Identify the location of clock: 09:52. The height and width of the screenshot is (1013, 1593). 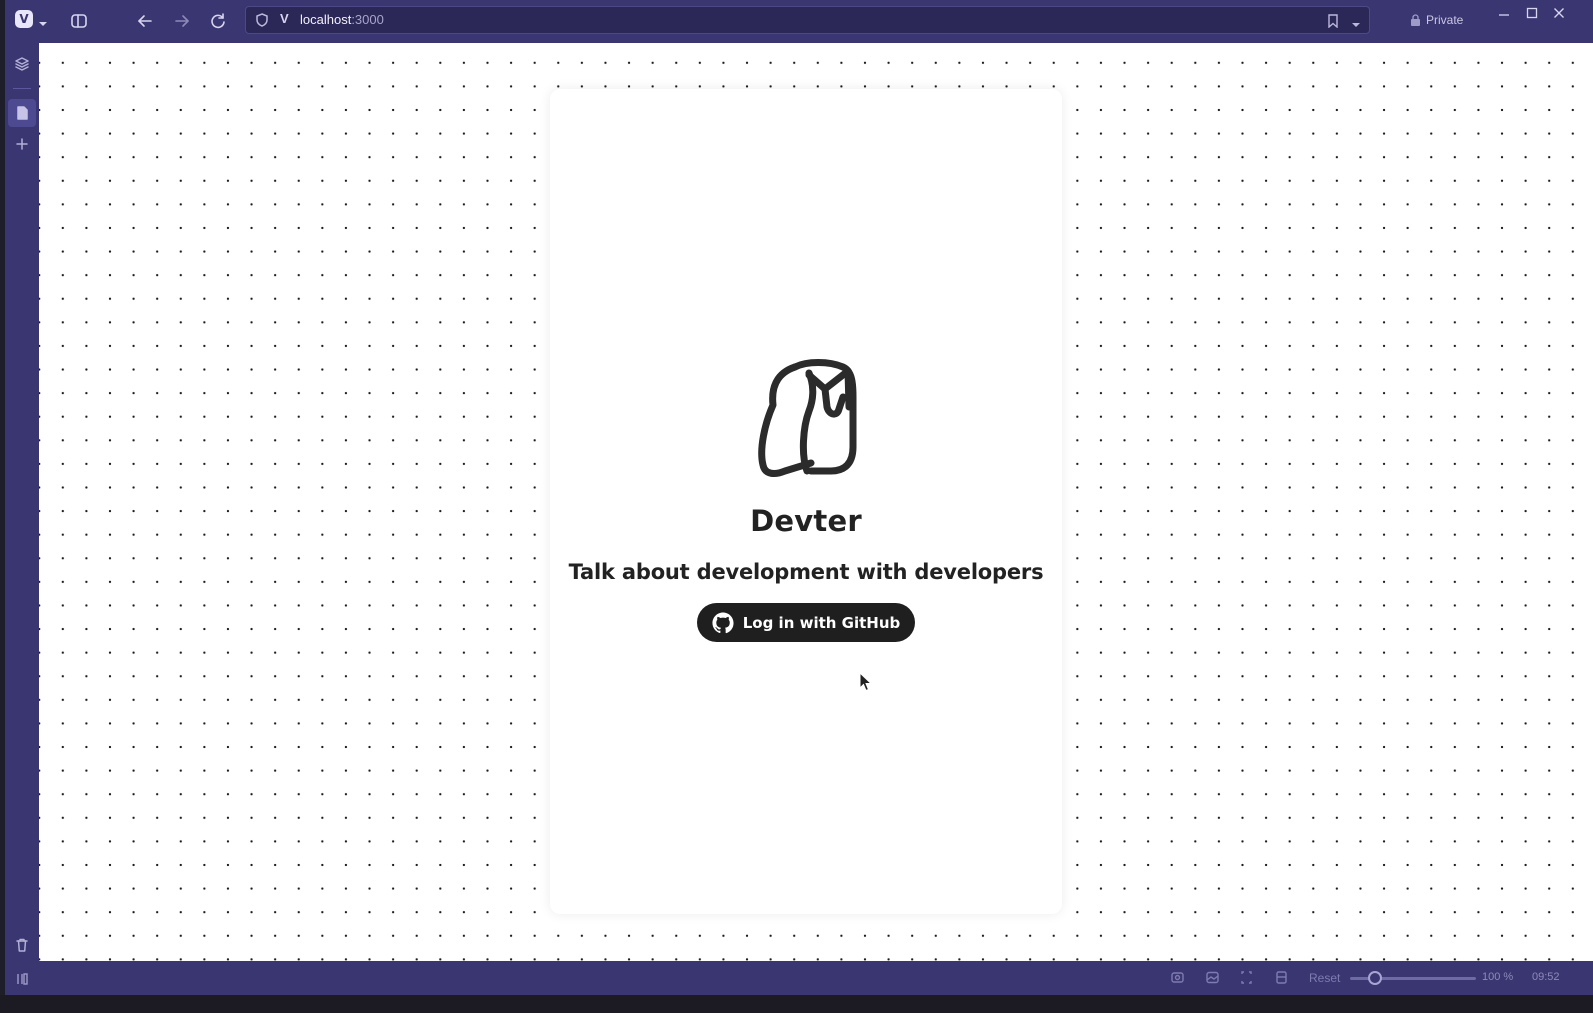
(1546, 977).